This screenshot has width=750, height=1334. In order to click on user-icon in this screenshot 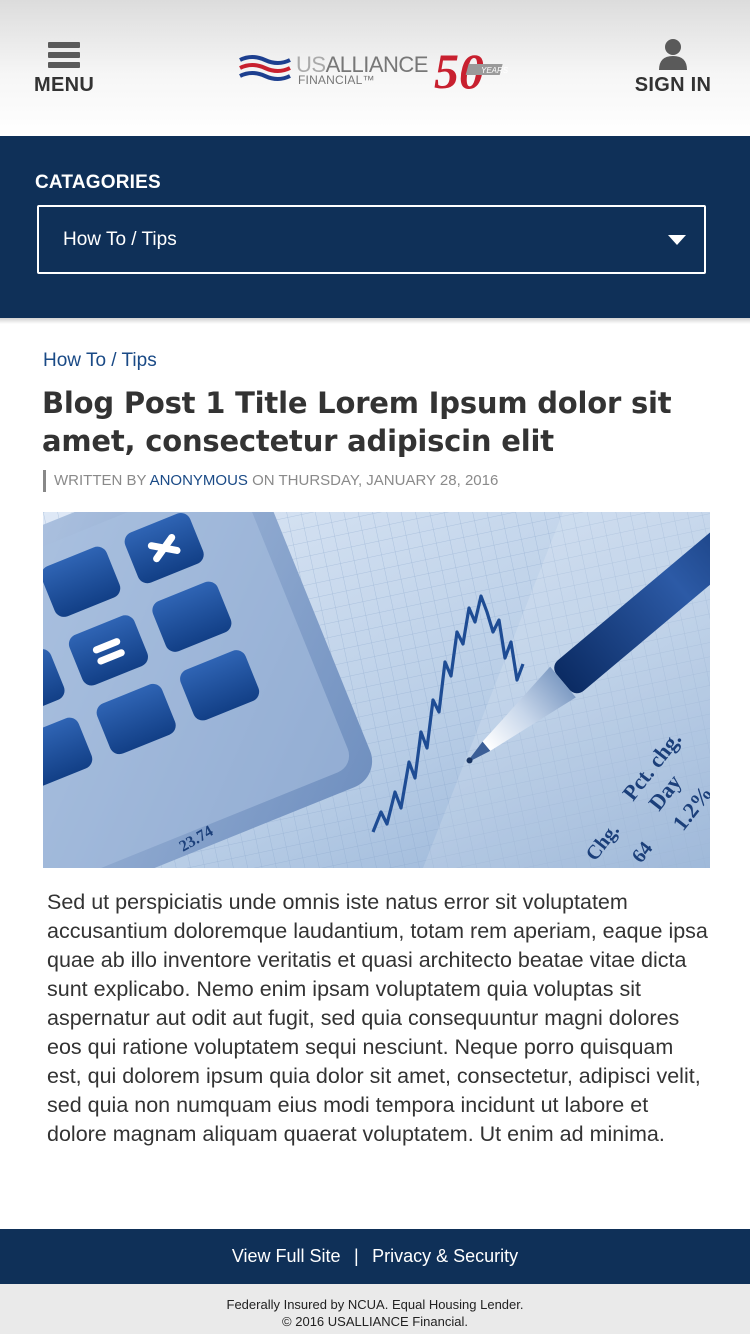, I will do `click(673, 54)`.